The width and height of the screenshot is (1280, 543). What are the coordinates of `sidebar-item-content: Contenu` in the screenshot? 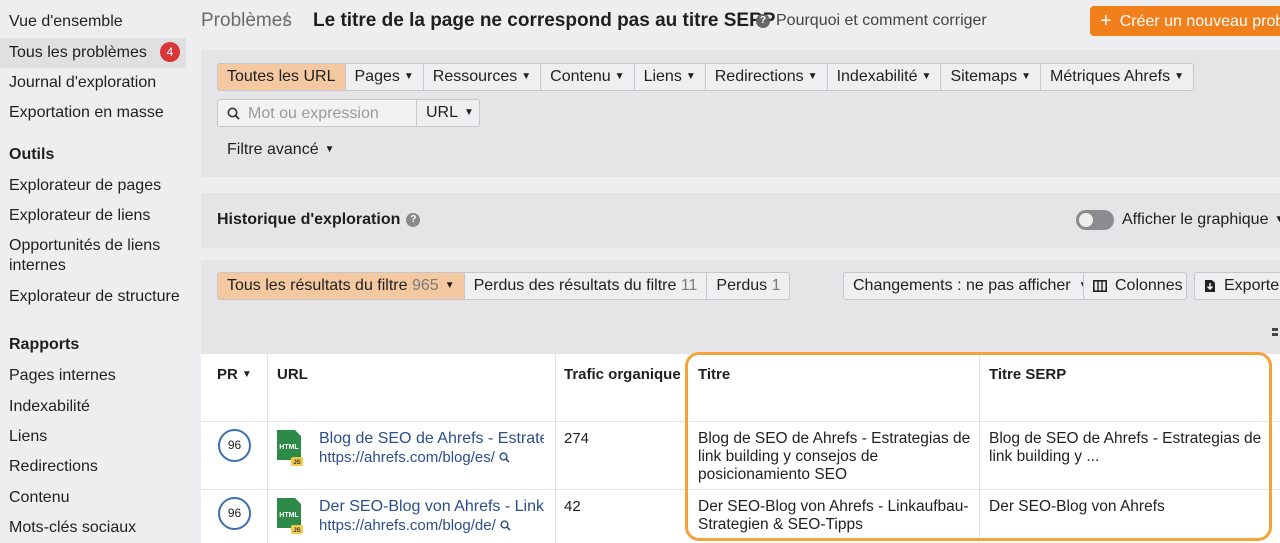 It's located at (39, 498).